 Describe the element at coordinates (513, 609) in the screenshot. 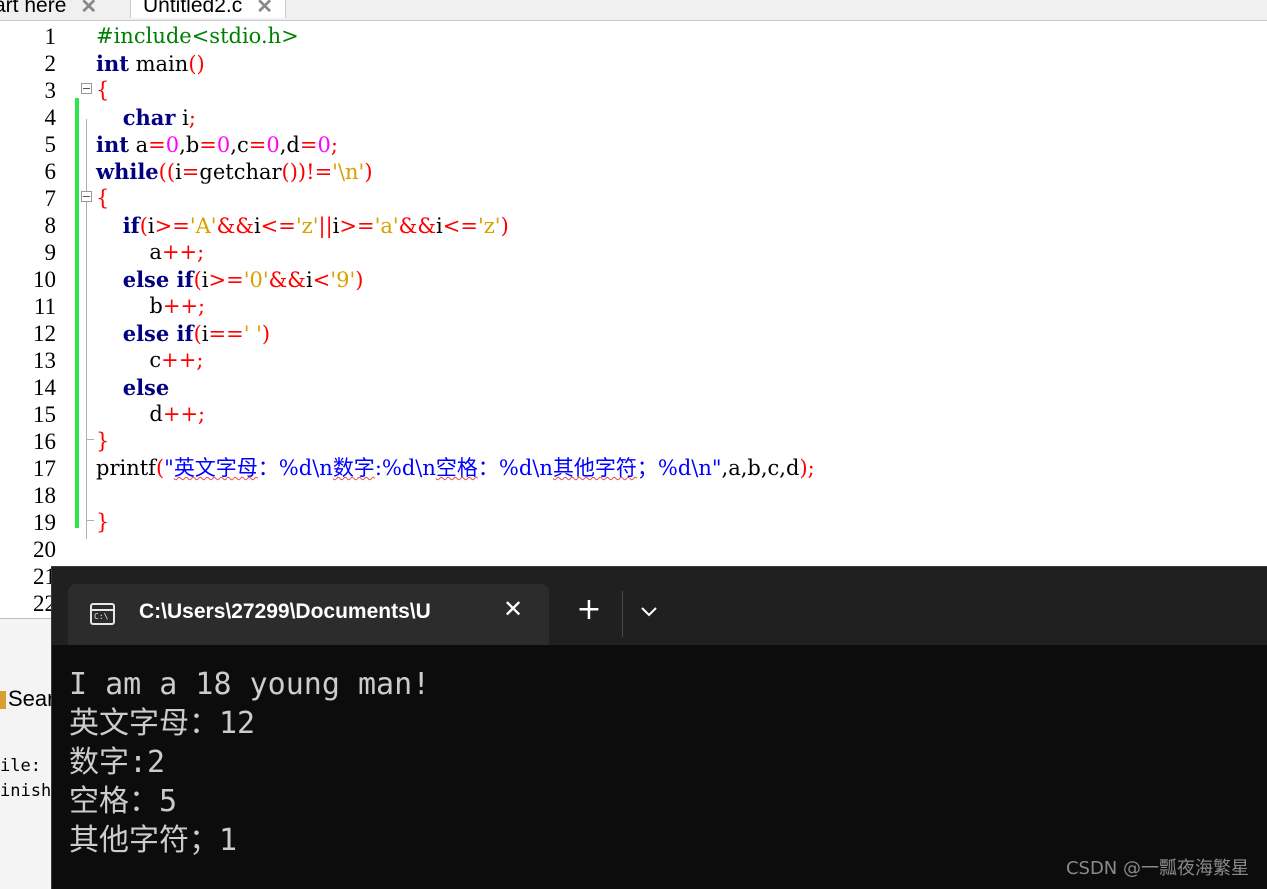

I see `close-tab-button: ✕` at that location.